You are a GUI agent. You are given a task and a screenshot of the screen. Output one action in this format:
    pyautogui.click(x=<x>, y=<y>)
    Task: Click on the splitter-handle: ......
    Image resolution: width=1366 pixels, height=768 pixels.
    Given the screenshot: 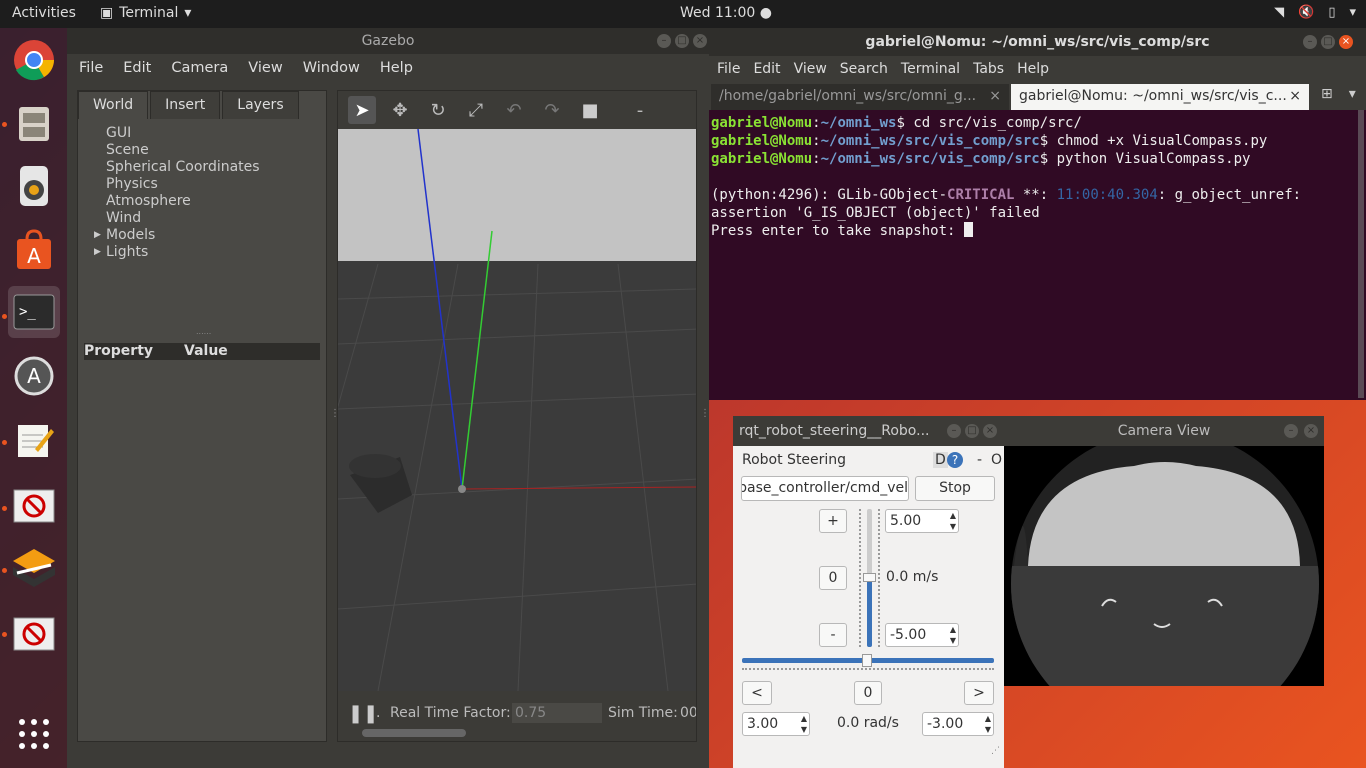 What is the action you would take?
    pyautogui.click(x=203, y=331)
    